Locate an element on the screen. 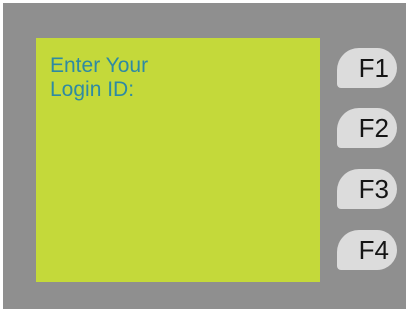 The height and width of the screenshot is (312, 409). f3-key: F3 is located at coordinates (367, 189).